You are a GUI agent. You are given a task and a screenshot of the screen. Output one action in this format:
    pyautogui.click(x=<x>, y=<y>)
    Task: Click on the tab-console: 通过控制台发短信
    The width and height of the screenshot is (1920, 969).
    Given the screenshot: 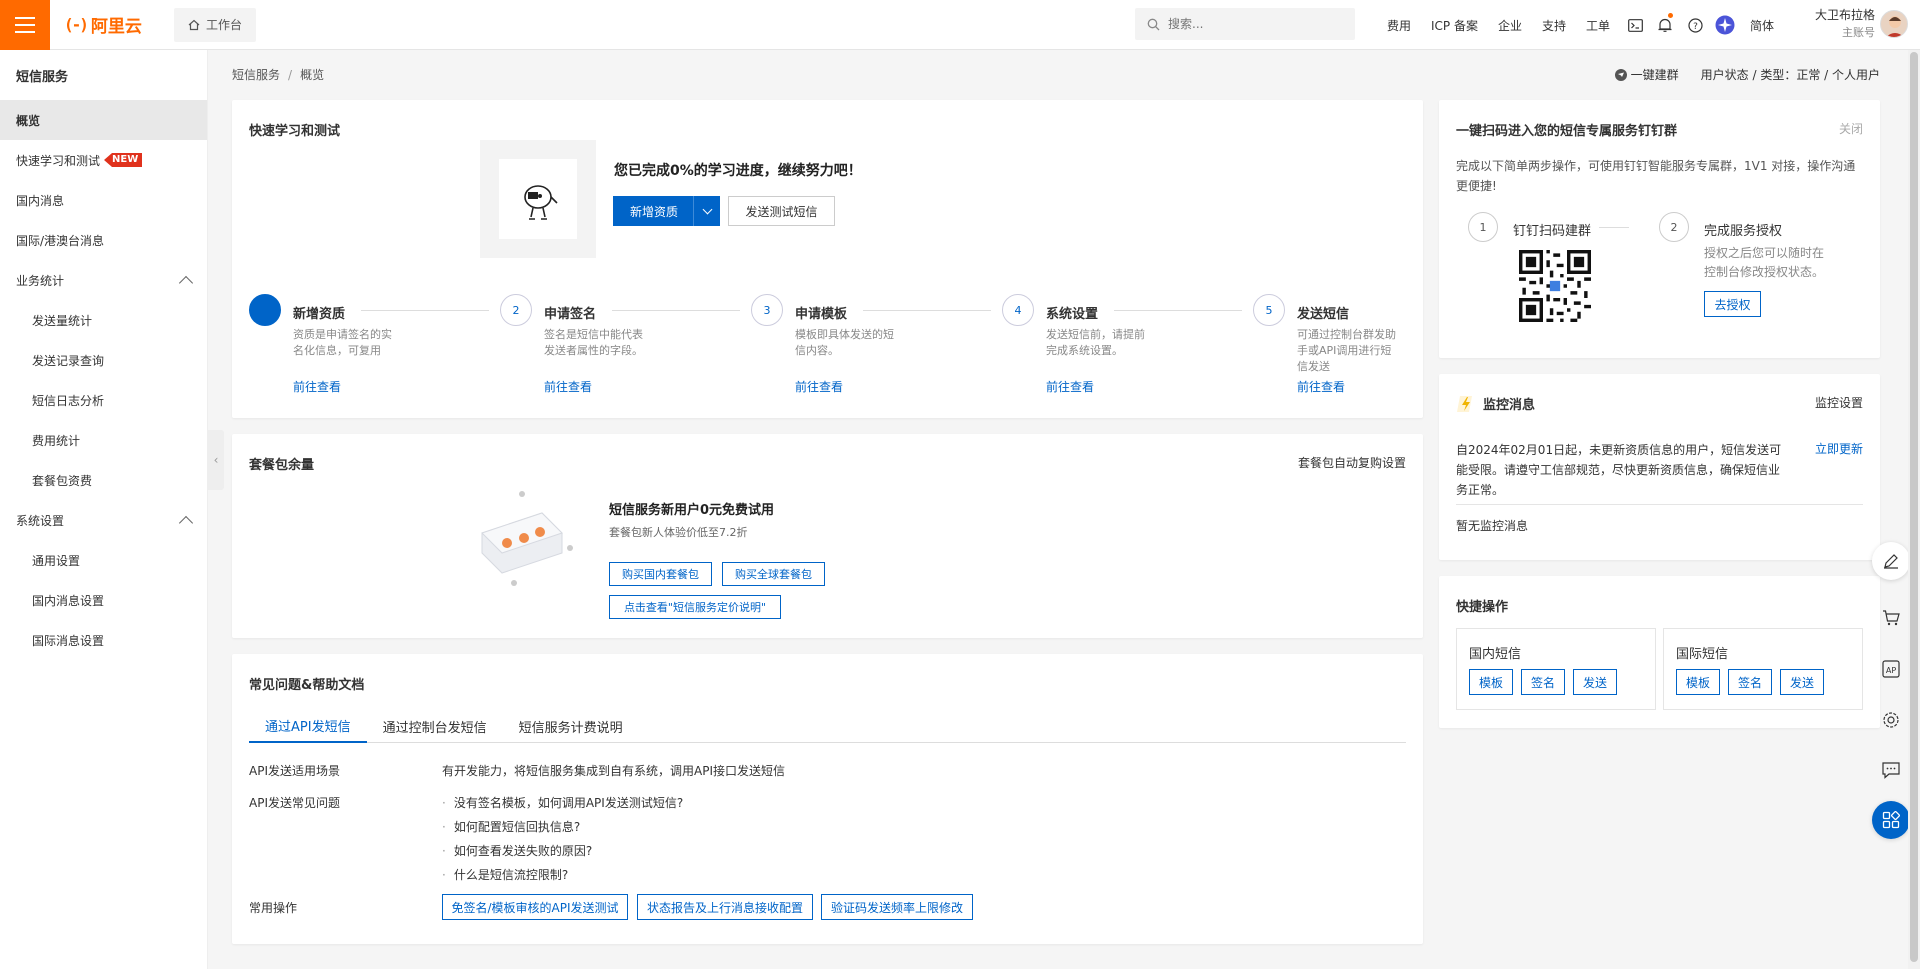 What is the action you would take?
    pyautogui.click(x=435, y=726)
    